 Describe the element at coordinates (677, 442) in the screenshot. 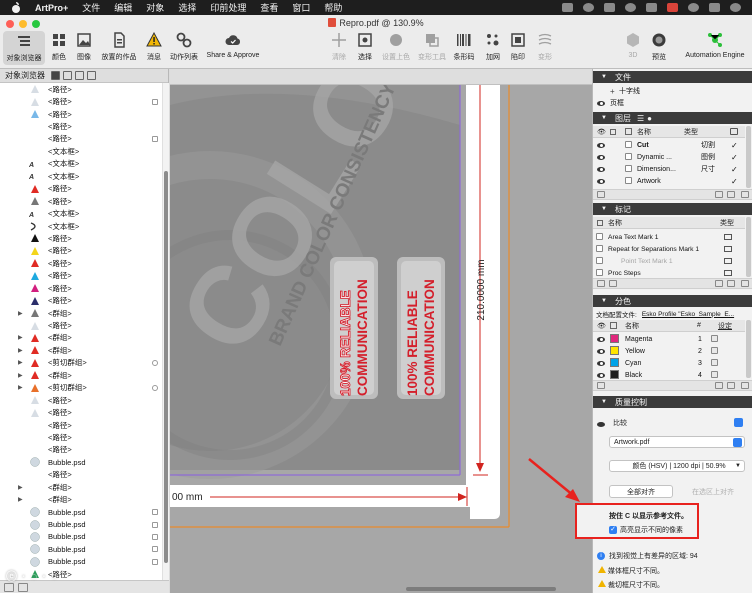

I see `reference-file-select: Artwork.pdf` at that location.